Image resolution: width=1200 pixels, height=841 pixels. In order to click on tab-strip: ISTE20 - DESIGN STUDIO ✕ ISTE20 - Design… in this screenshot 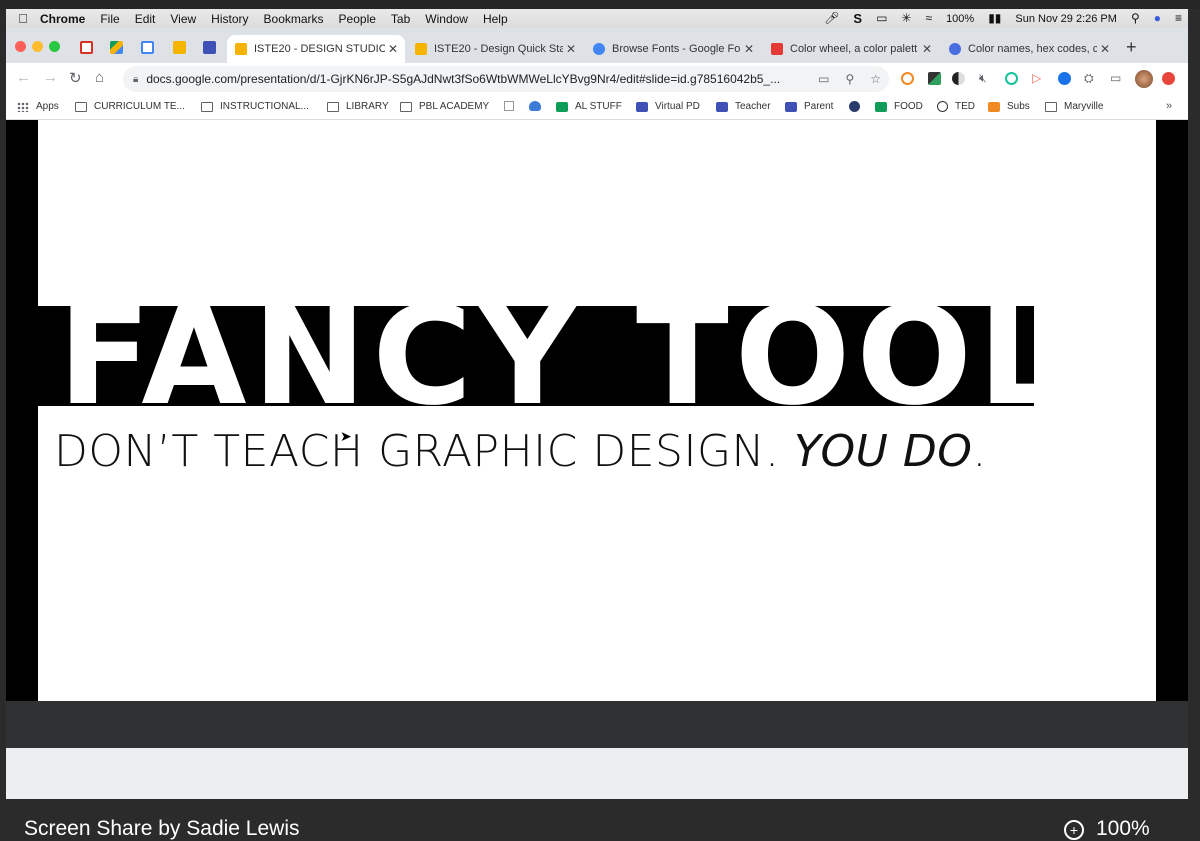, I will do `click(597, 45)`.